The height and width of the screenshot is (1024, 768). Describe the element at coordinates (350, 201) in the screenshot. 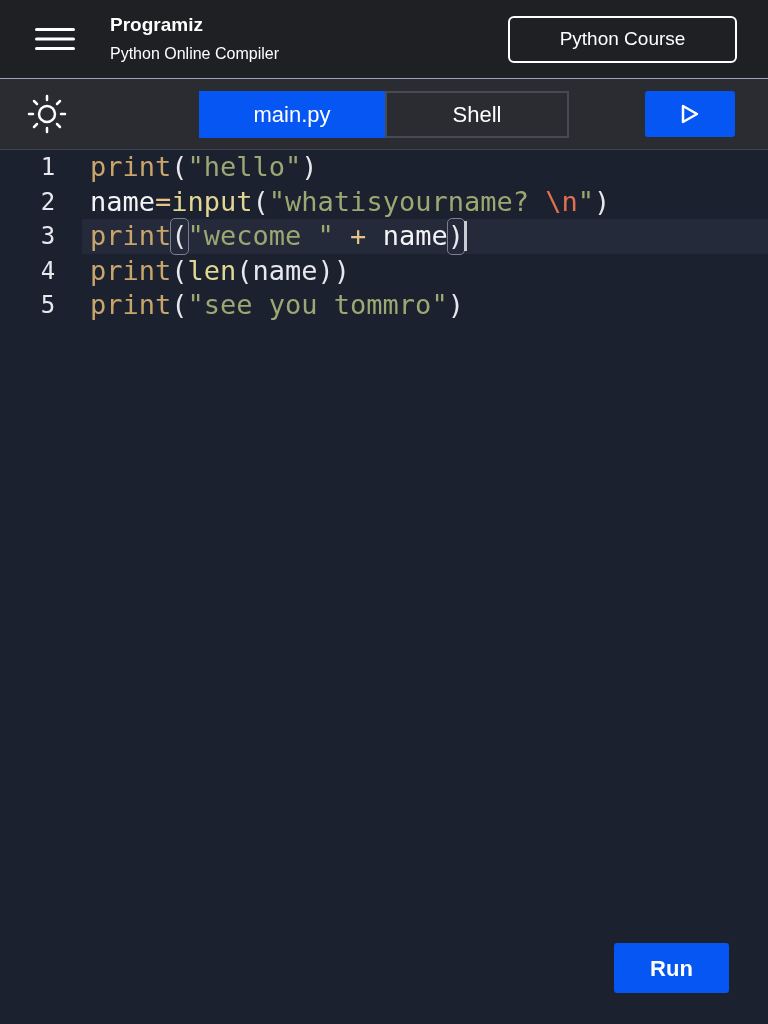

I see `code-line: name=input("whatisyourname? \n")` at that location.